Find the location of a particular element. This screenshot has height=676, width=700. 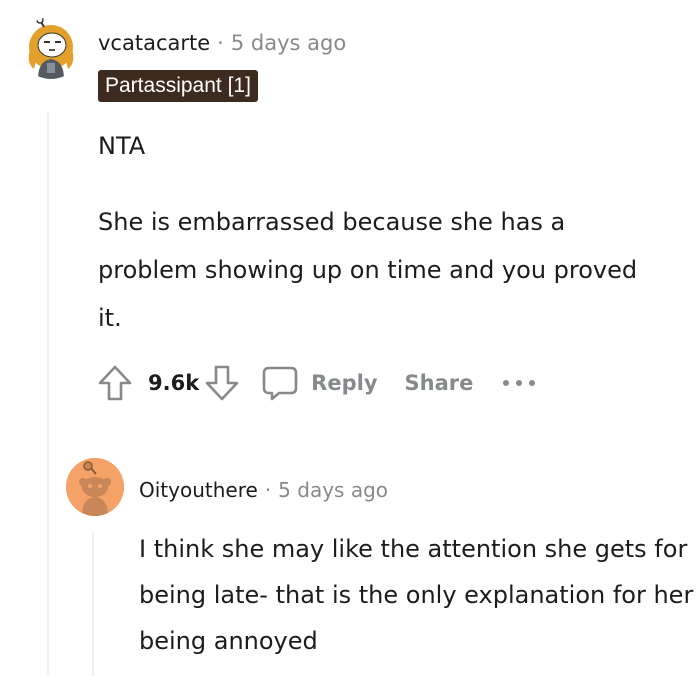

comment-meta: vcatacarte · 5 days ago is located at coordinates (222, 43).